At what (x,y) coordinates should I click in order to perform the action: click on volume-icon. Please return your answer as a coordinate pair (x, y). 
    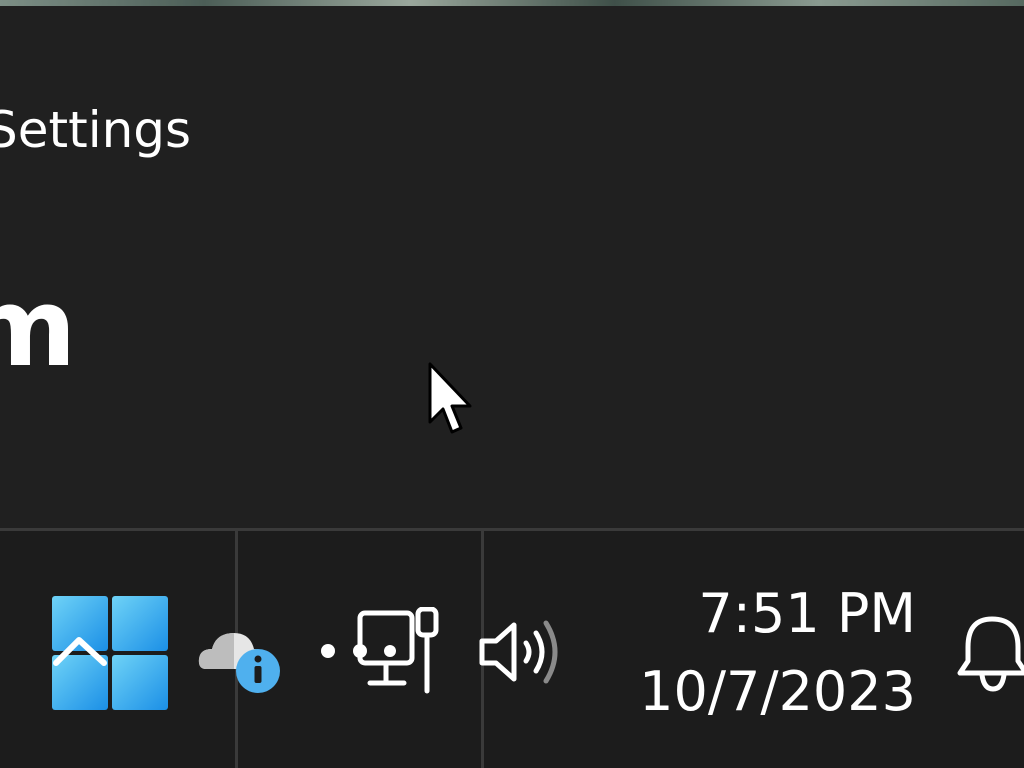
    Looking at the image, I should click on (522, 652).